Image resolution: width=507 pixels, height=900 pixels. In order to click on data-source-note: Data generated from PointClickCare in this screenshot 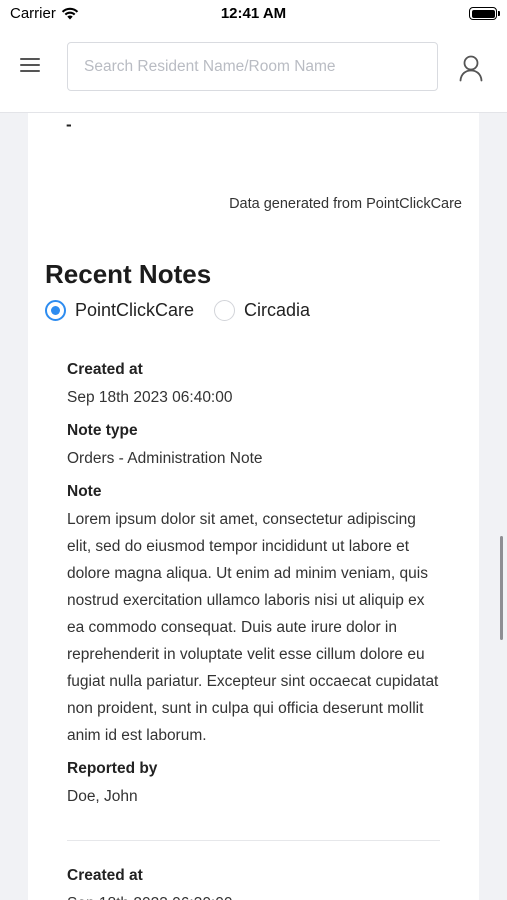, I will do `click(345, 204)`.